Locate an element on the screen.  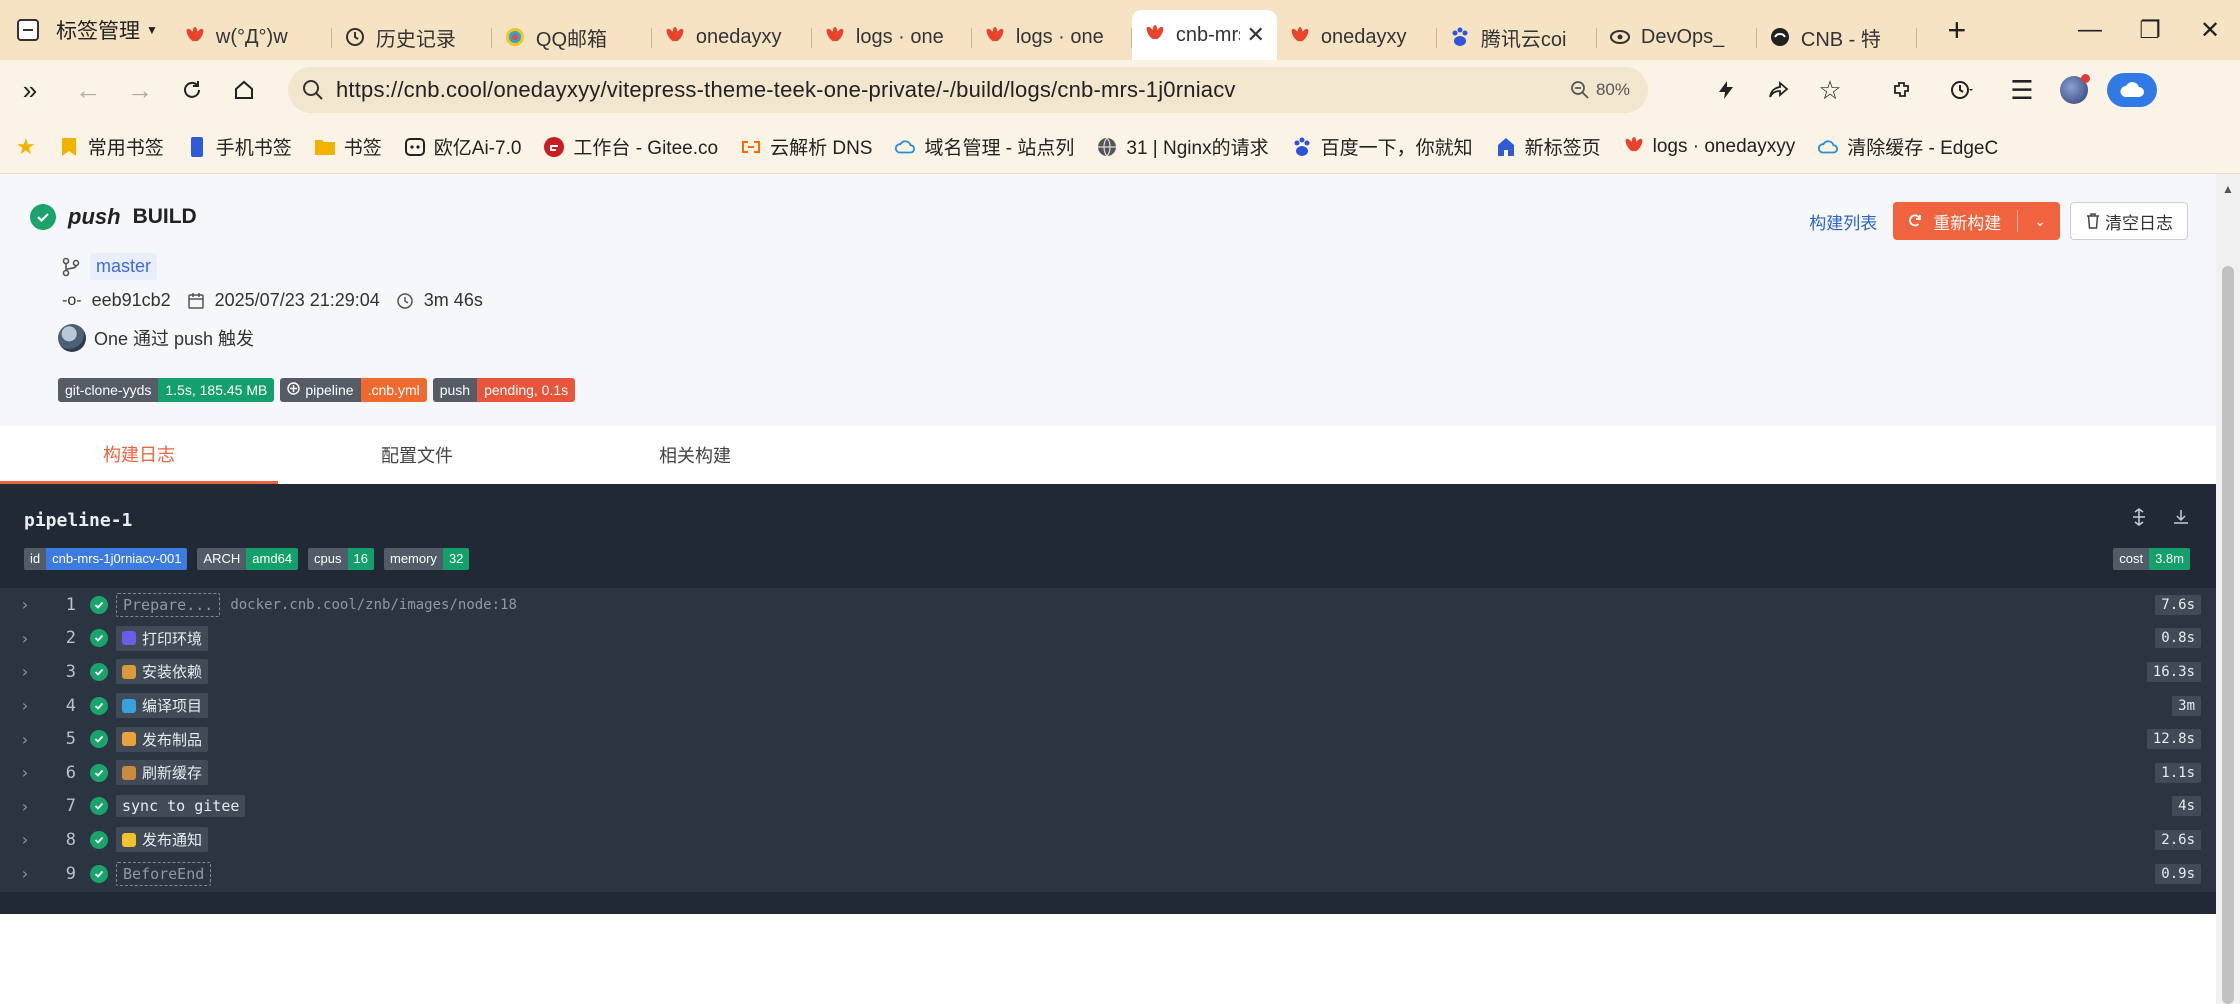
close-tab-icon: ✕ is located at coordinates (1255, 35).